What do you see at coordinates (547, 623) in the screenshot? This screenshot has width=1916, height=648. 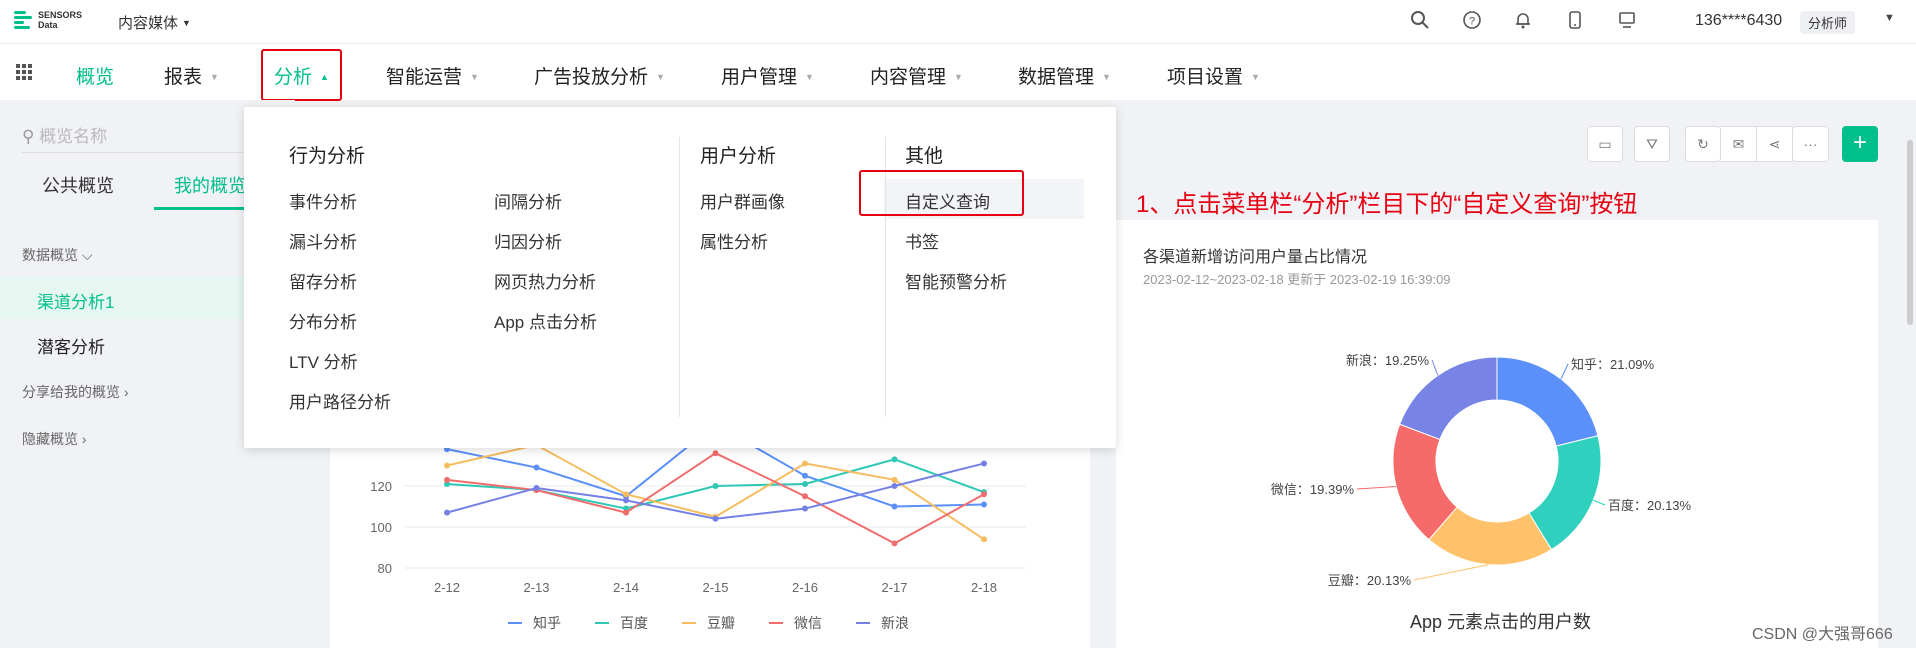 I see `legend-label: 知乎` at bounding box center [547, 623].